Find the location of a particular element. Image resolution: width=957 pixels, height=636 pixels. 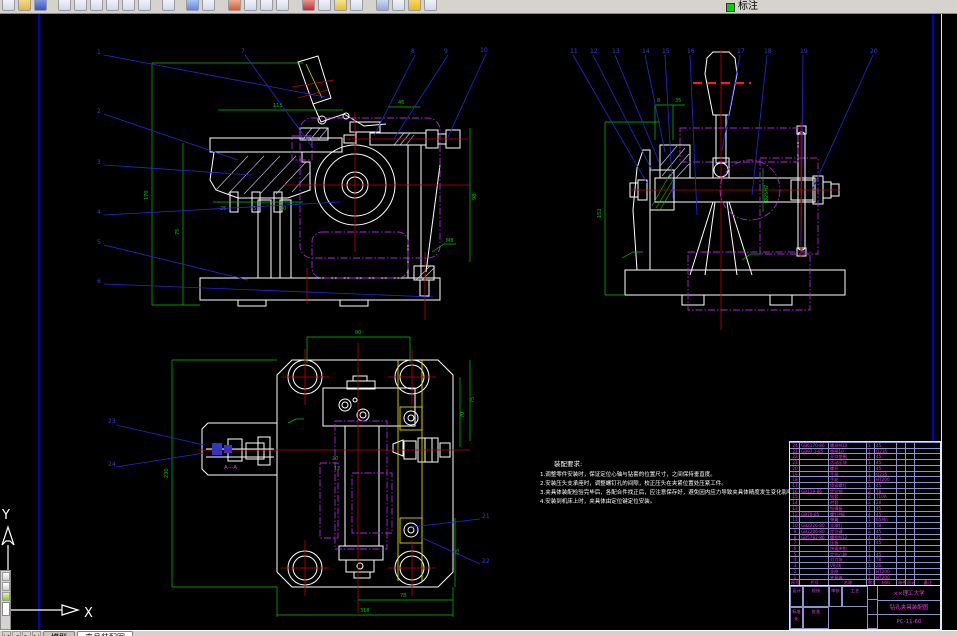

tab-layout-assembly: 夹具装配图 is located at coordinates (105, 633).